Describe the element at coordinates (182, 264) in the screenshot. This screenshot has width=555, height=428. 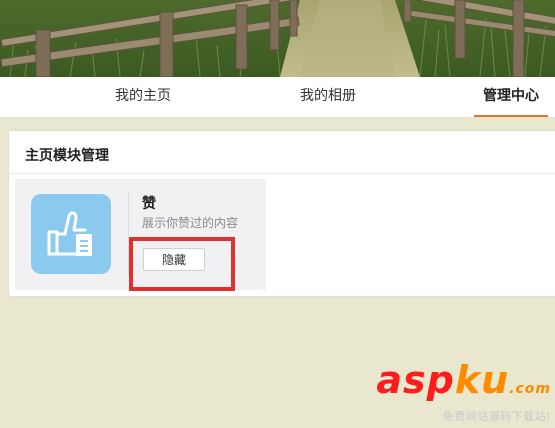
I see `annotation-highlight-box` at that location.